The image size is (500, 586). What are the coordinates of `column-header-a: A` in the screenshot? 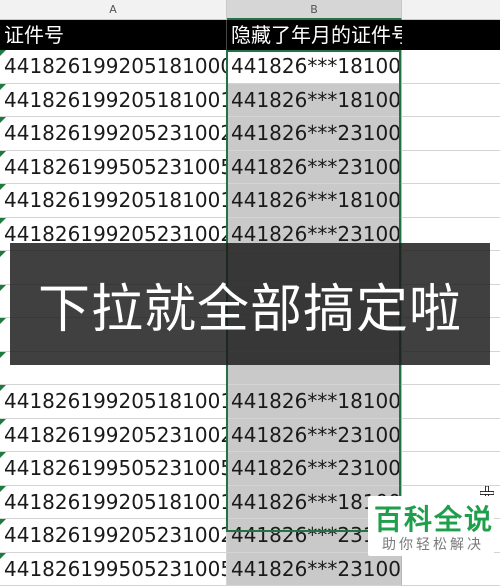 It's located at (113, 10).